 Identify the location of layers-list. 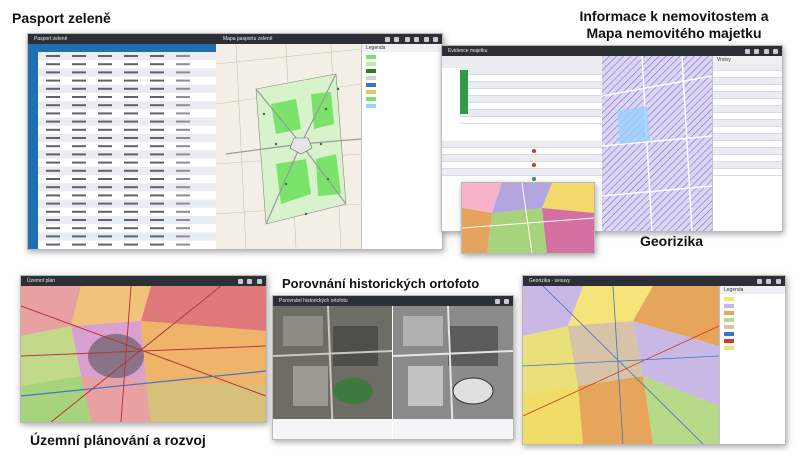
(747, 120).